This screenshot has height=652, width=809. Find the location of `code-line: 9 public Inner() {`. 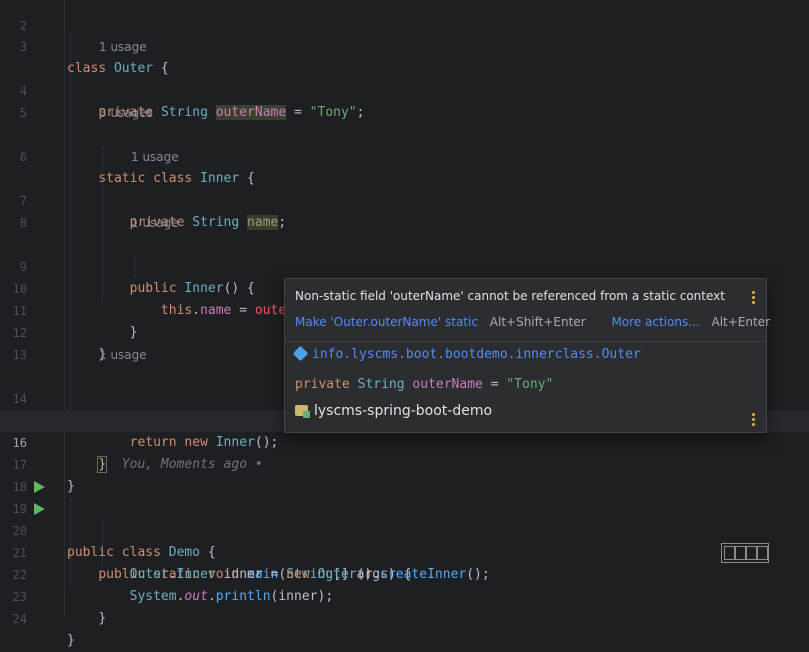

code-line: 9 public Inner() { is located at coordinates (404, 265).